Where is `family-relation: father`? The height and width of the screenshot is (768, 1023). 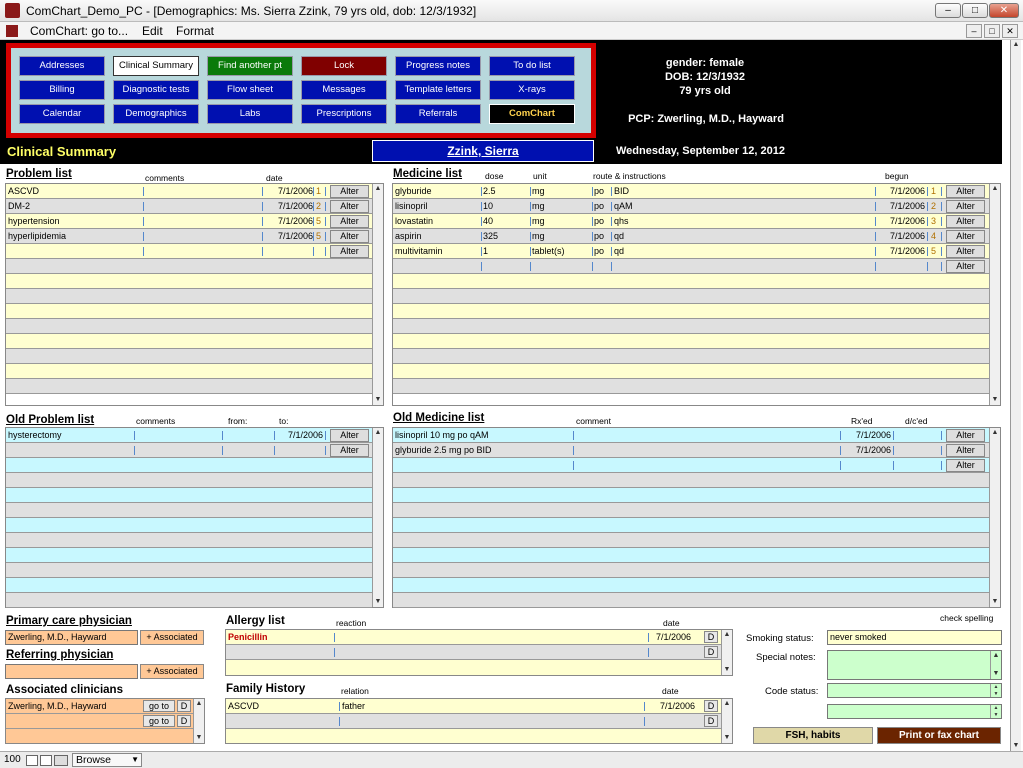 family-relation: father is located at coordinates (417, 706).